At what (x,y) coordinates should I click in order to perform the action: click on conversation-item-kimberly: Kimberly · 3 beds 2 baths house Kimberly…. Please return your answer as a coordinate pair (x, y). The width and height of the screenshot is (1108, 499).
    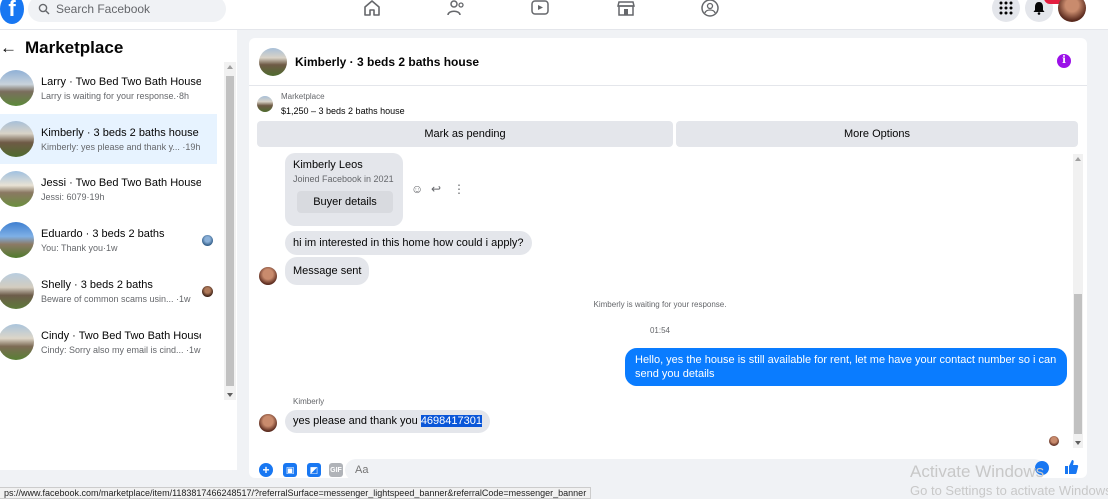
    Looking at the image, I should click on (108, 139).